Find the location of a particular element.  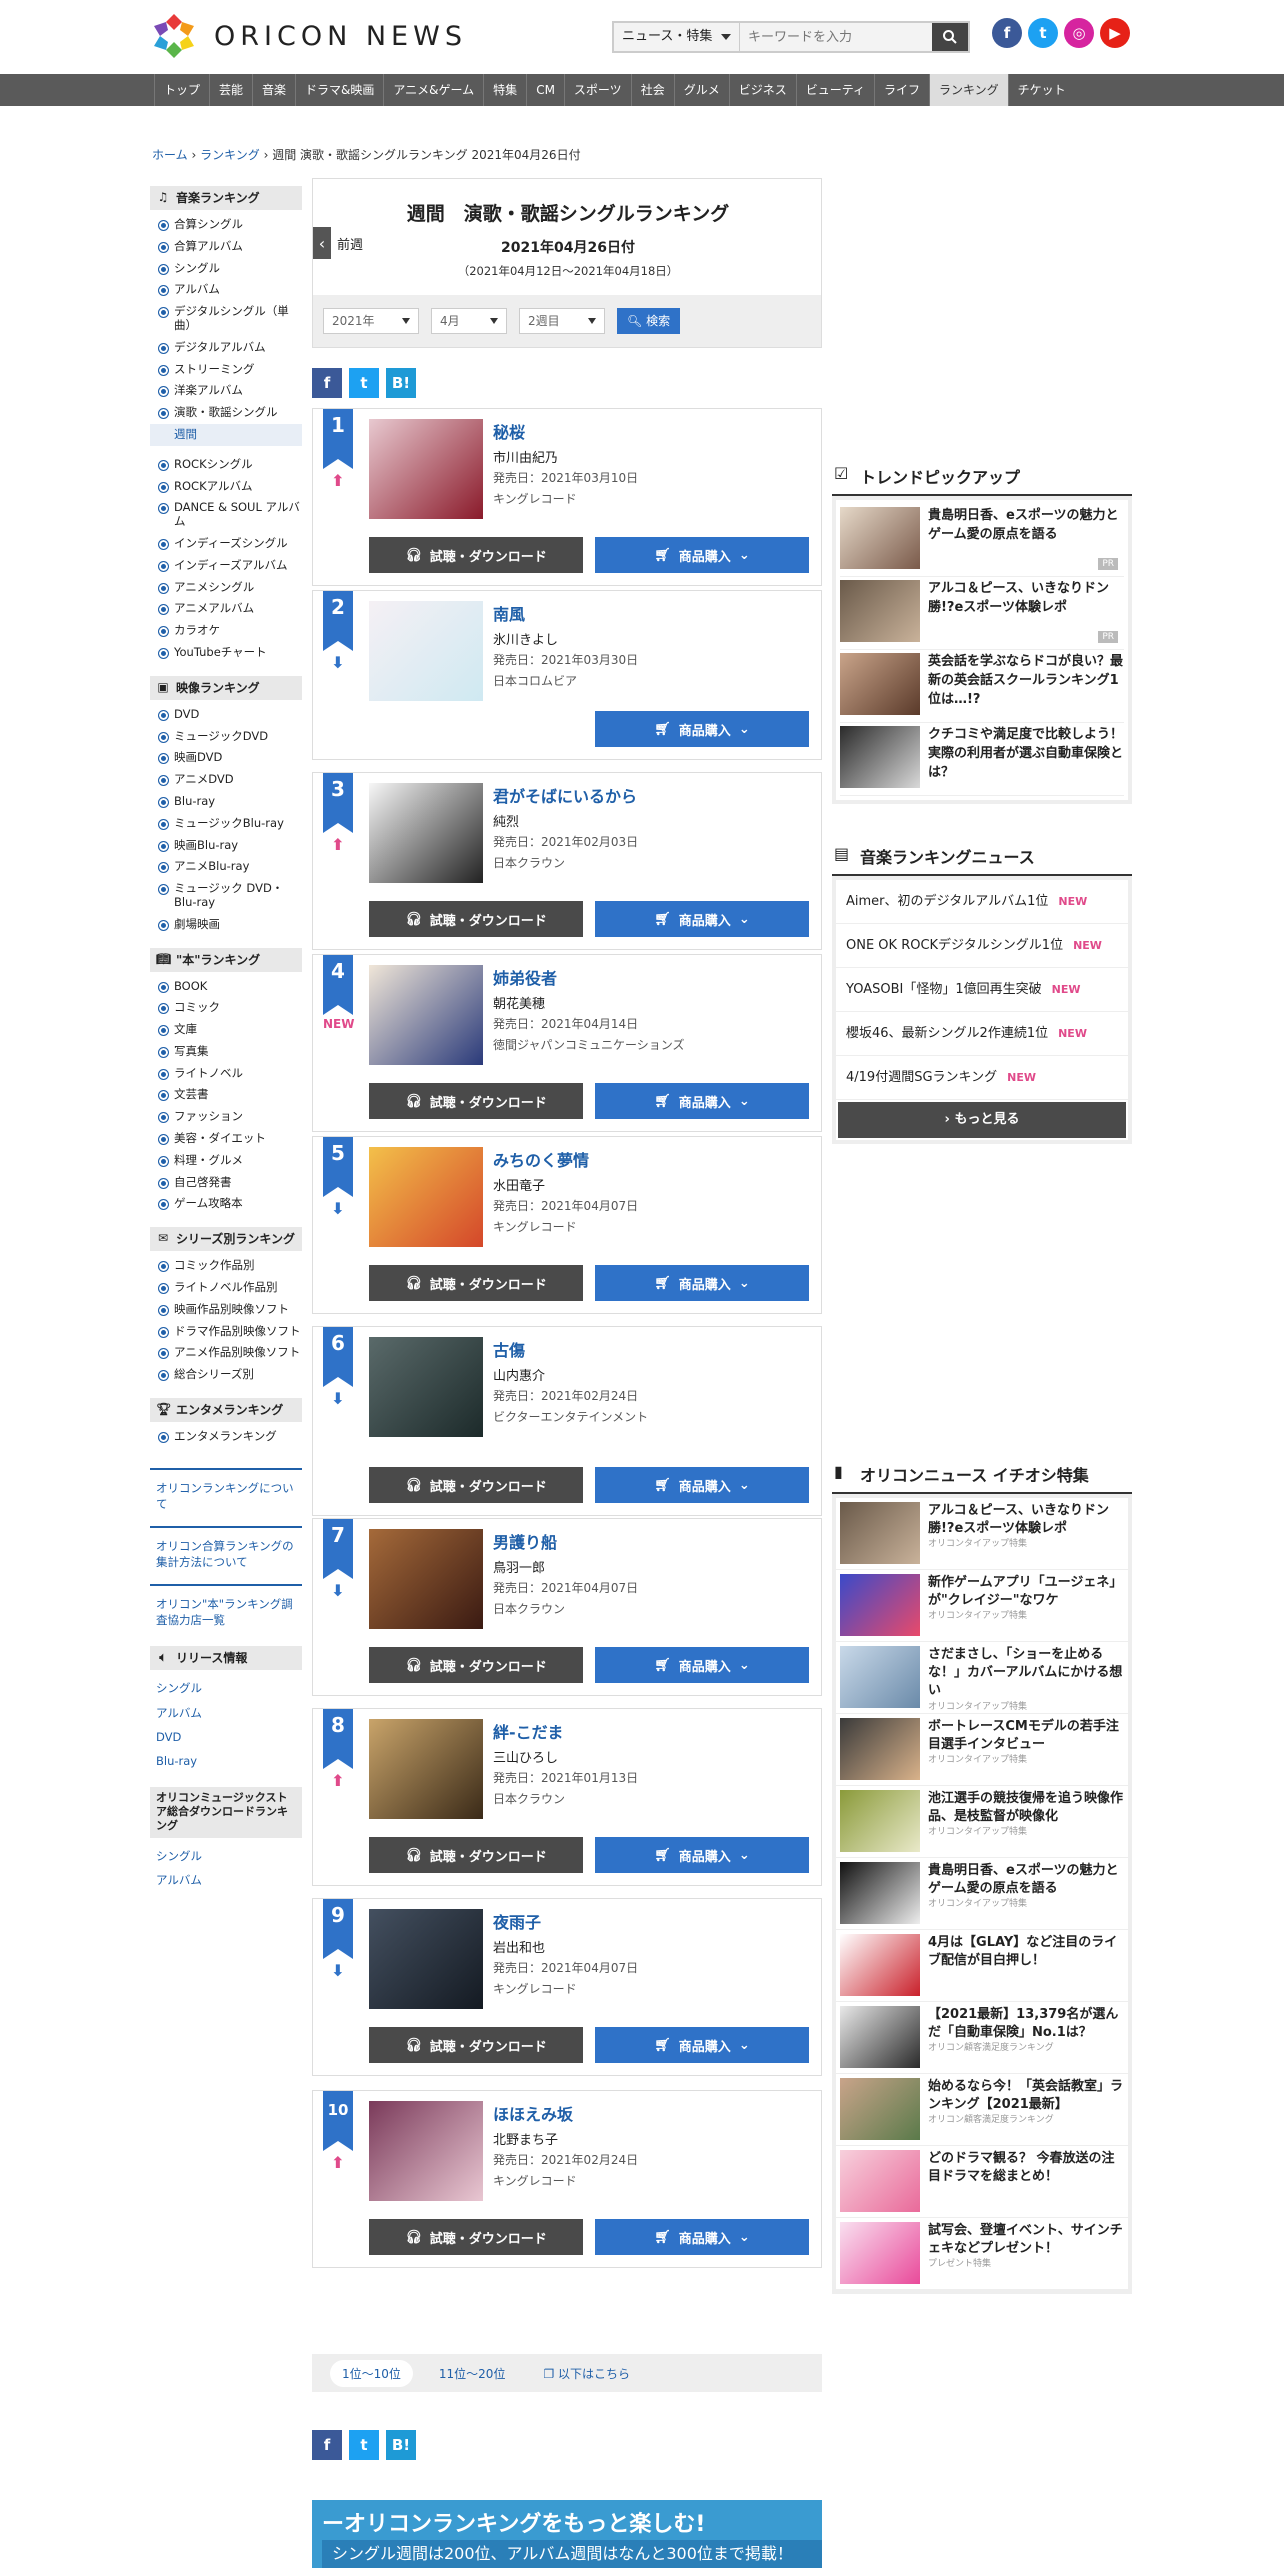

sidebar-item: アニメシングル is located at coordinates (226, 588).